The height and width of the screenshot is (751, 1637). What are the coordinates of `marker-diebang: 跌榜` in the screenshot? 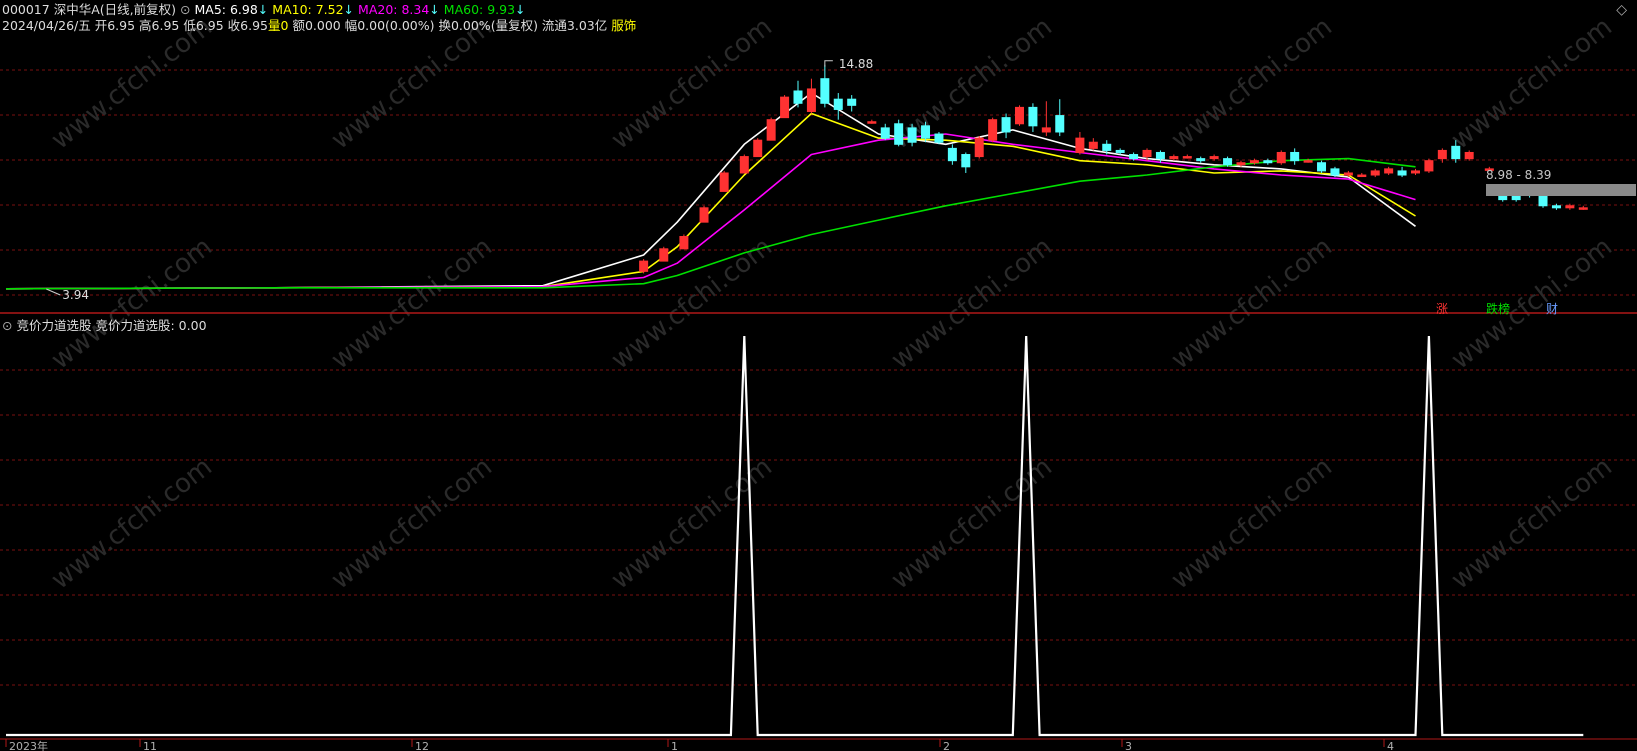 It's located at (1498, 308).